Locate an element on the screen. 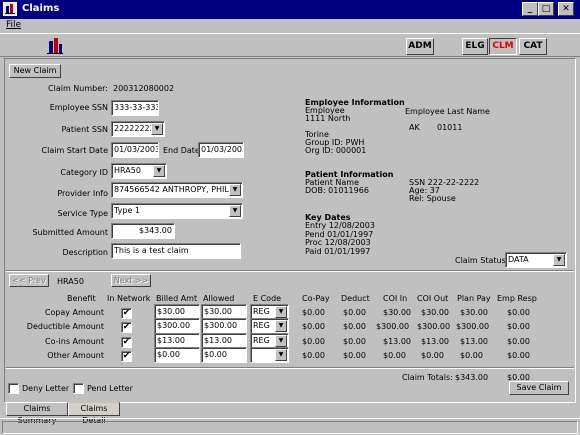 Image resolution: width=580 pixels, height=435 pixels. tab-claims-summary: Claims Summary is located at coordinates (37, 413).